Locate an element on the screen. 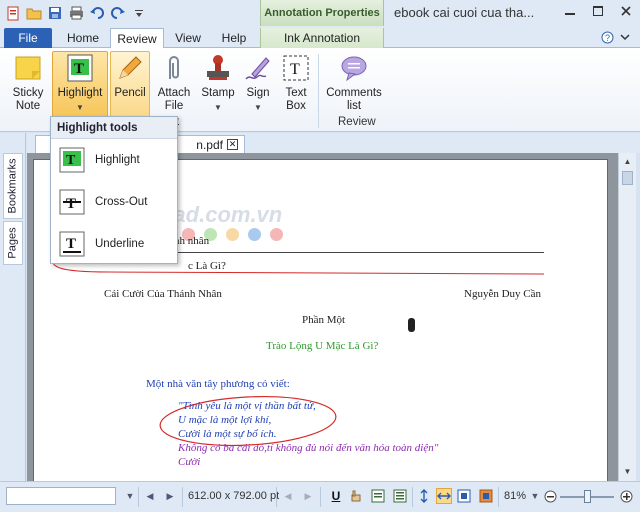 This screenshot has height=512, width=640. app-icon is located at coordinates (13, 13).